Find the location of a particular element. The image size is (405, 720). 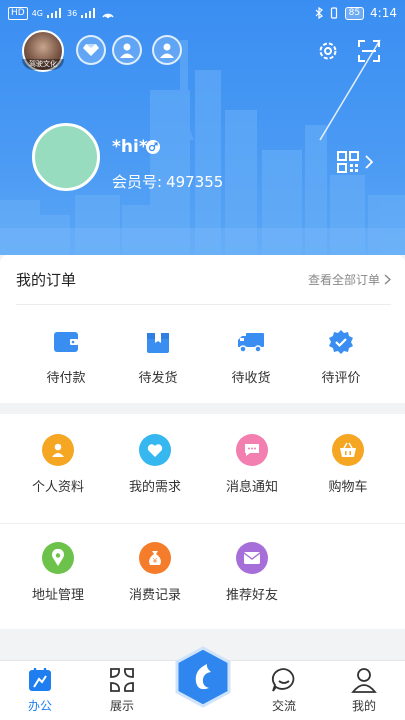

service-label: 我的需求 is located at coordinates (154, 487).